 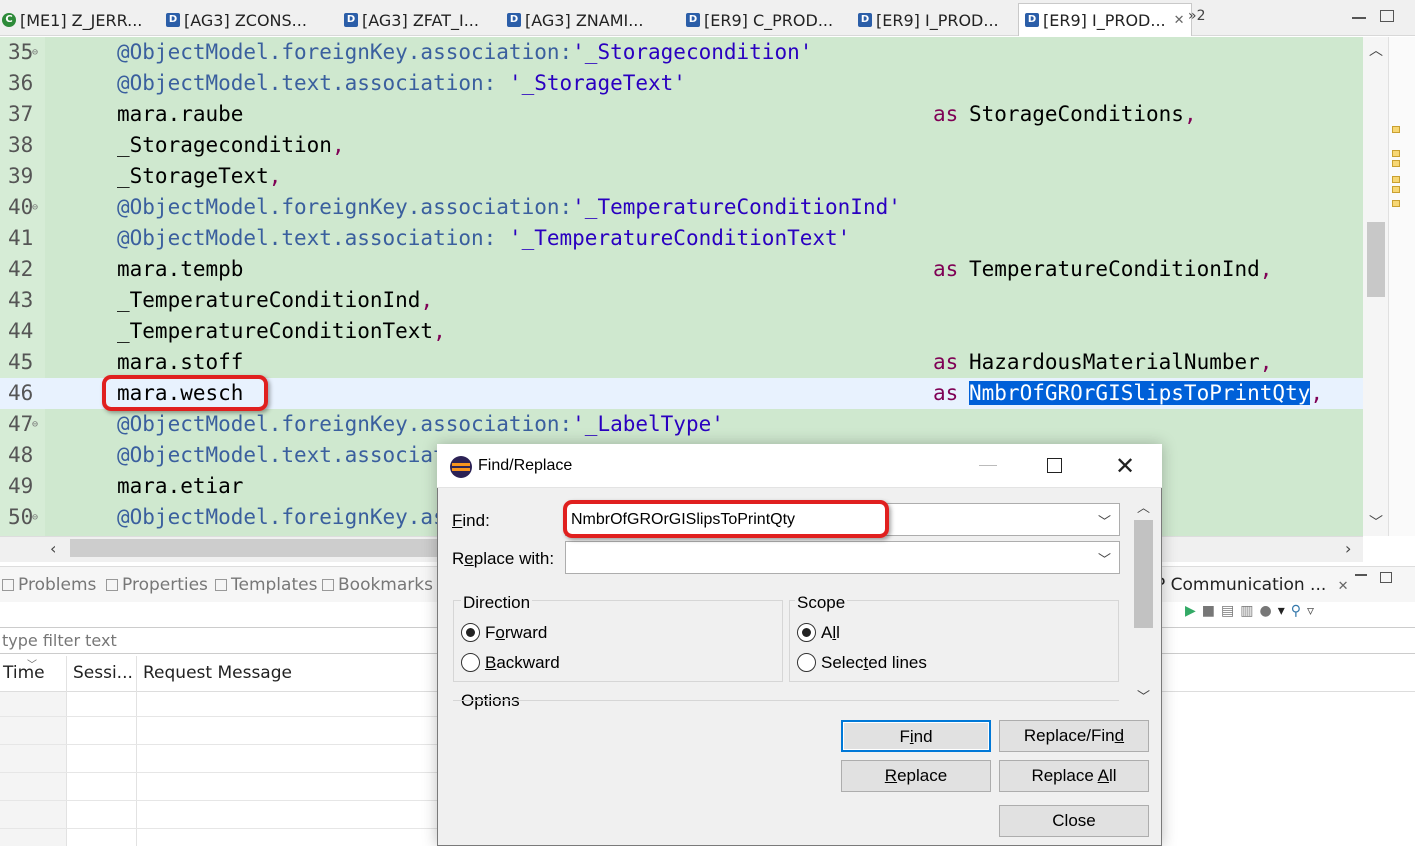 I want to click on field-alias: TemperatureConditionInd,, so click(x=1121, y=269).